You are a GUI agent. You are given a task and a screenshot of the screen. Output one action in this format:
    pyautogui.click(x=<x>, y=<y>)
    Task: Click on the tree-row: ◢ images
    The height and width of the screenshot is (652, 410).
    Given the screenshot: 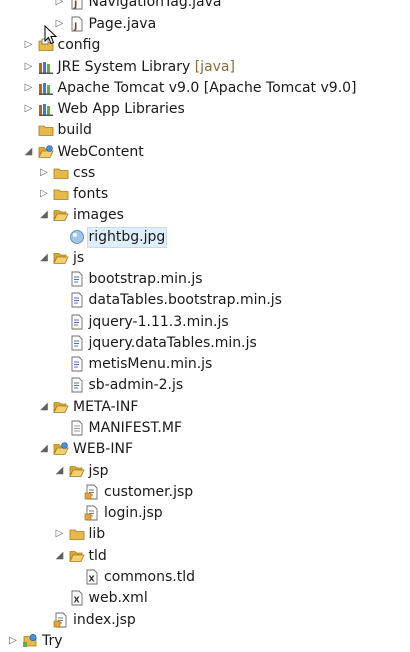 What is the action you would take?
    pyautogui.click(x=205, y=215)
    